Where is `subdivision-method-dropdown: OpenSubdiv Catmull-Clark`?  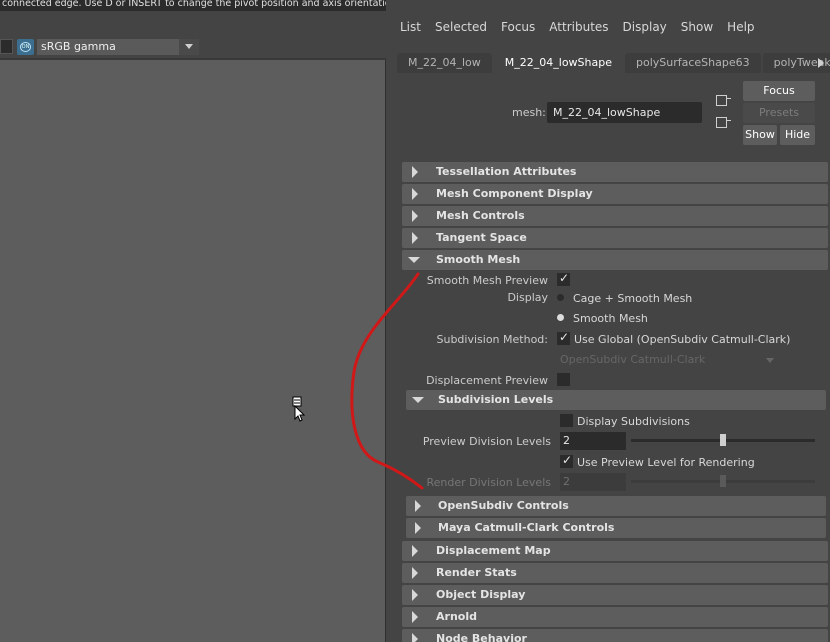 subdivision-method-dropdown: OpenSubdiv Catmull-Clark is located at coordinates (667, 360).